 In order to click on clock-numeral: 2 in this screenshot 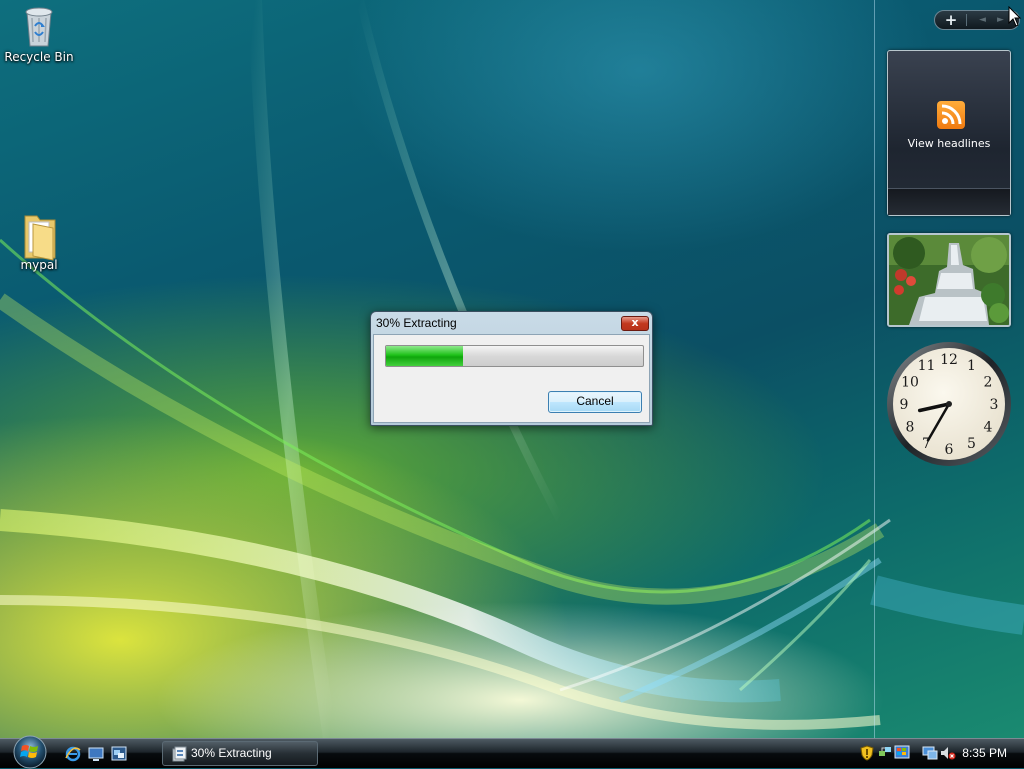, I will do `click(988, 383)`.